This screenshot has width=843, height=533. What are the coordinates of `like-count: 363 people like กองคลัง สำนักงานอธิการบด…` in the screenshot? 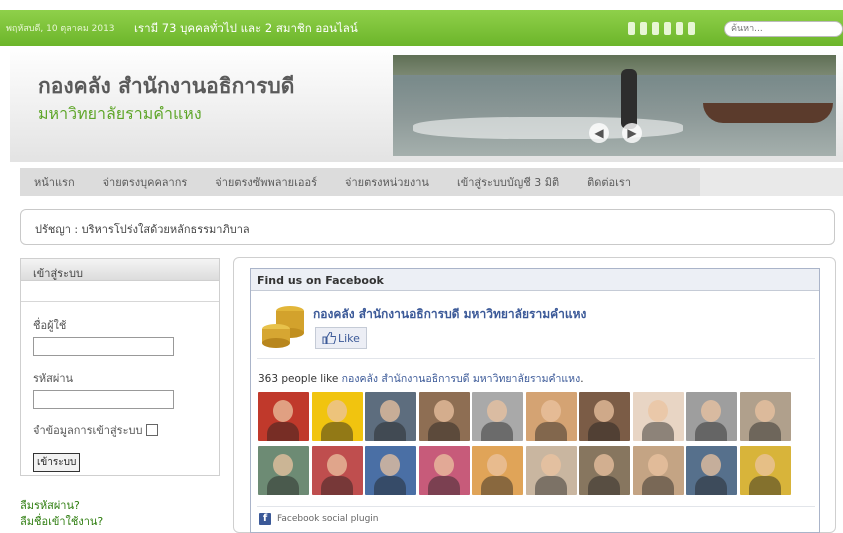 It's located at (421, 379).